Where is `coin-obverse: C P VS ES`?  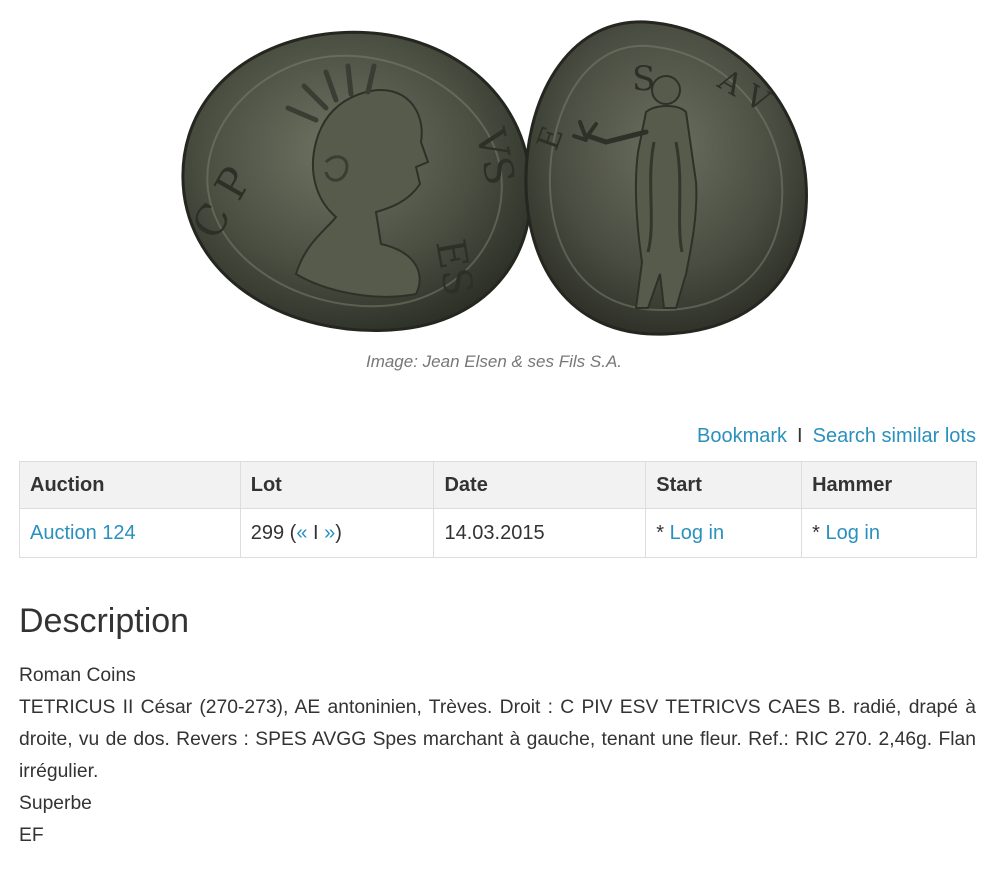 coin-obverse: C P VS ES is located at coordinates (357, 181).